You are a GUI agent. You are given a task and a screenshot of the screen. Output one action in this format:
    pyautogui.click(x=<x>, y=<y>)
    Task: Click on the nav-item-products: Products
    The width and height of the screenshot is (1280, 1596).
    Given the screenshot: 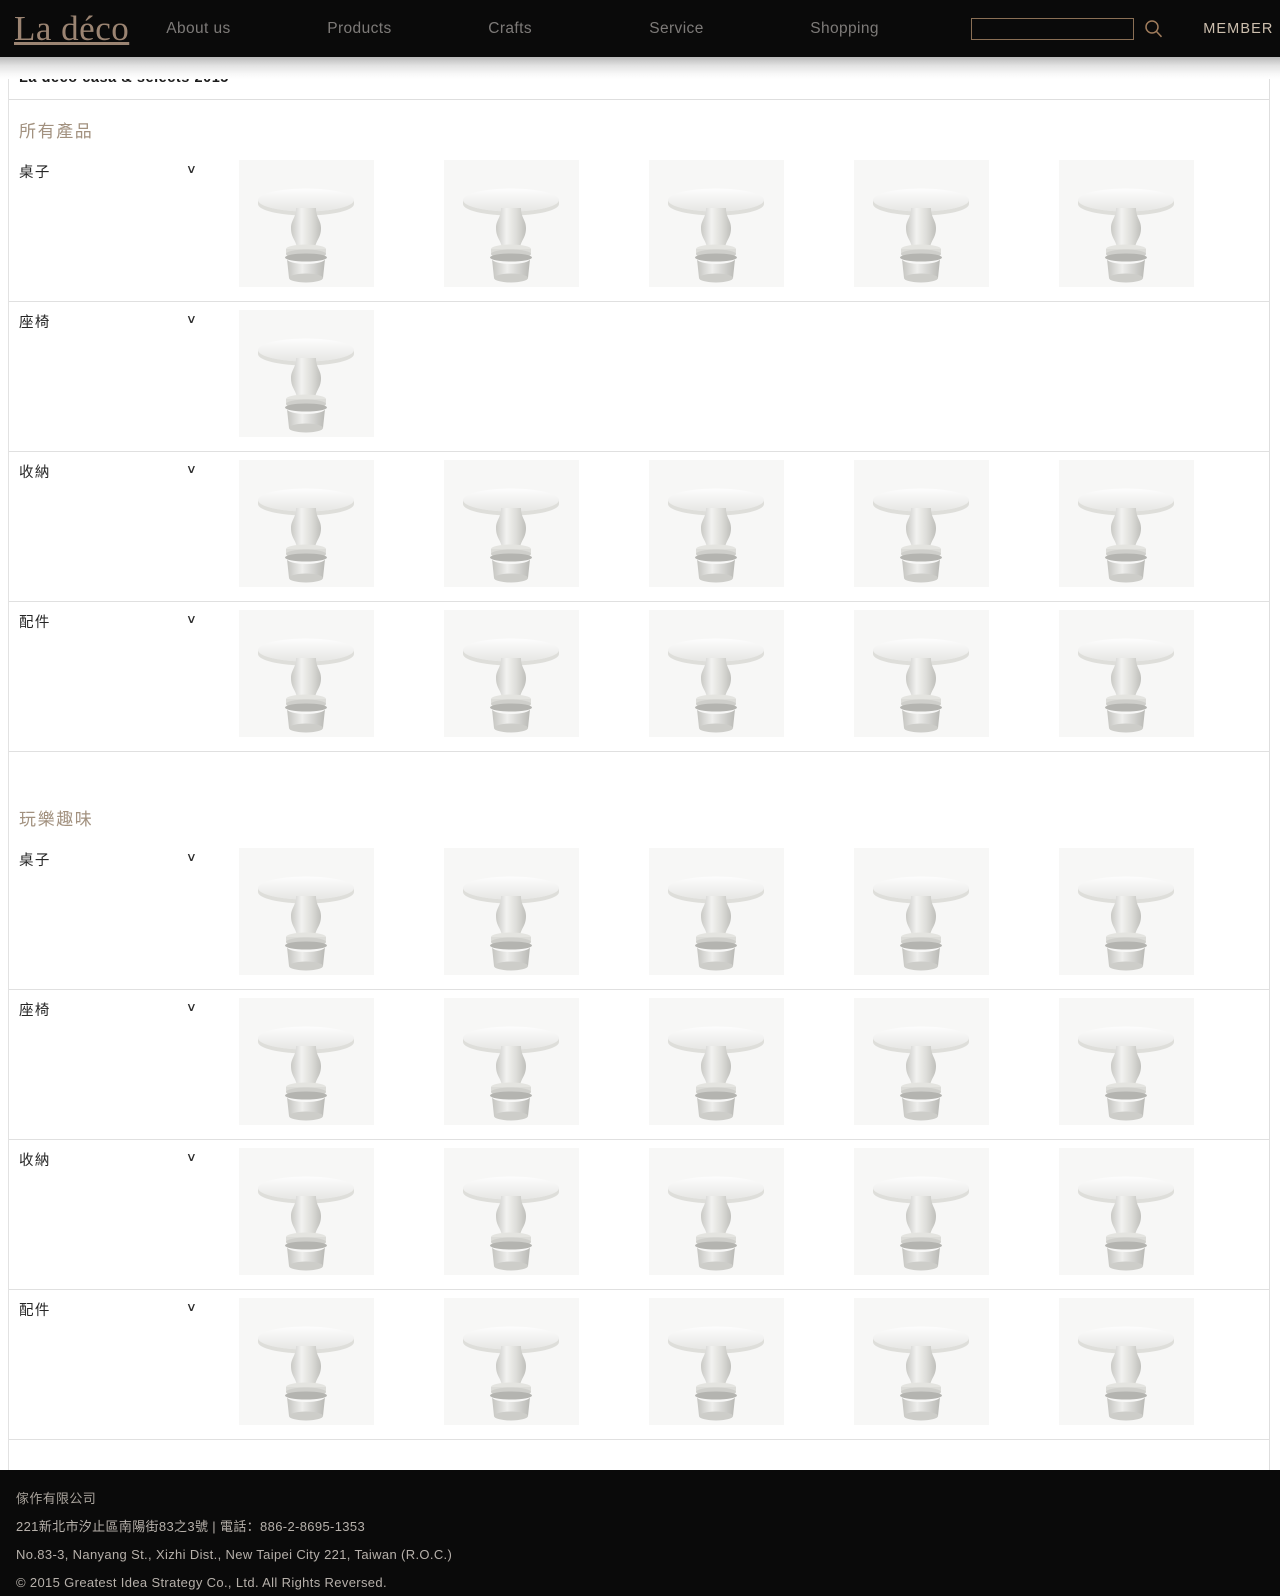 What is the action you would take?
    pyautogui.click(x=407, y=29)
    